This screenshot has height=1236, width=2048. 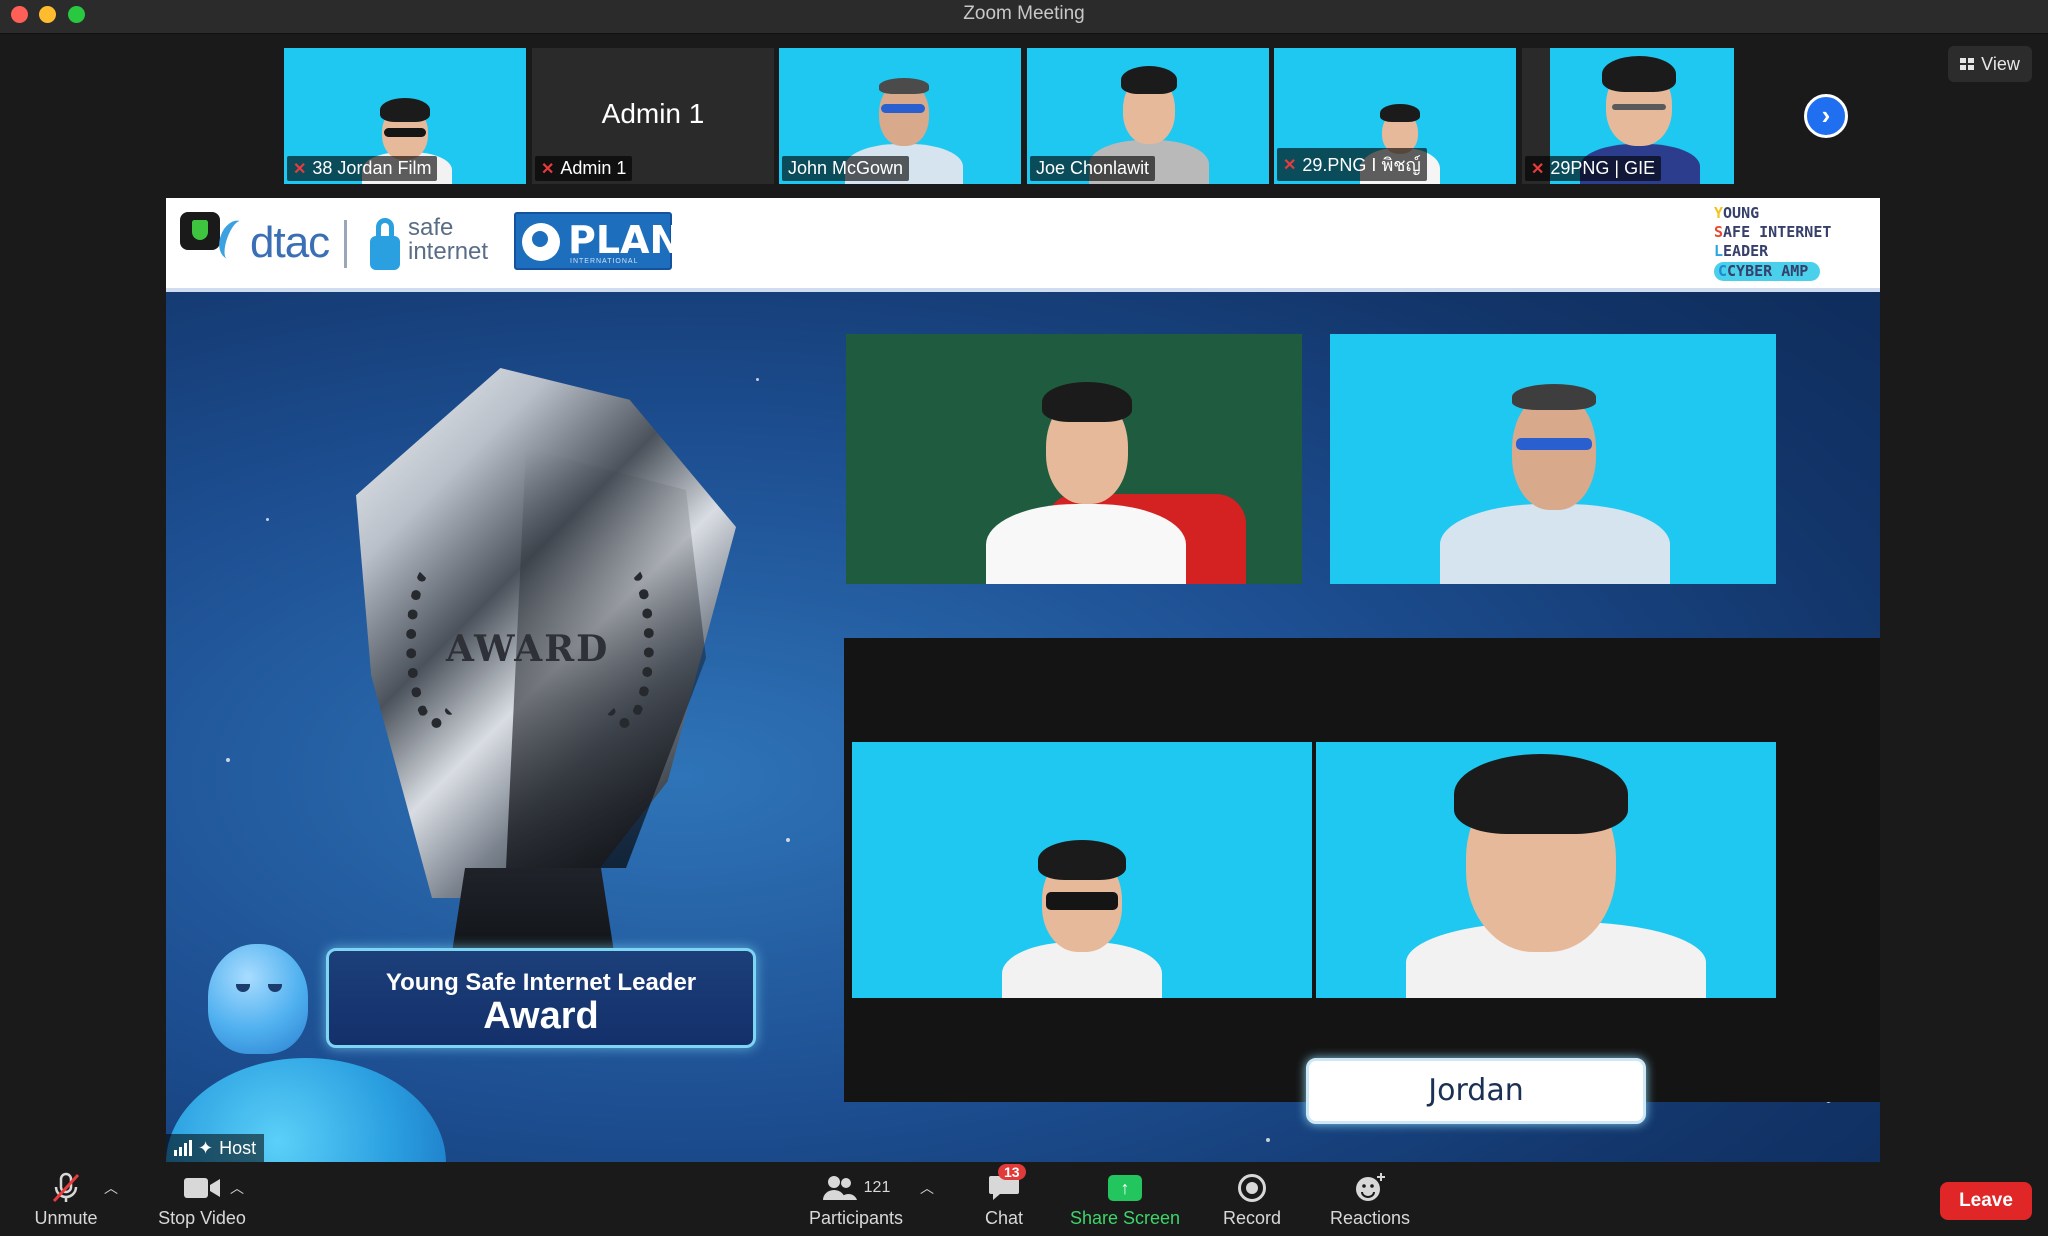 What do you see at coordinates (290, 242) in the screenshot?
I see `dtac-logo: dtac` at bounding box center [290, 242].